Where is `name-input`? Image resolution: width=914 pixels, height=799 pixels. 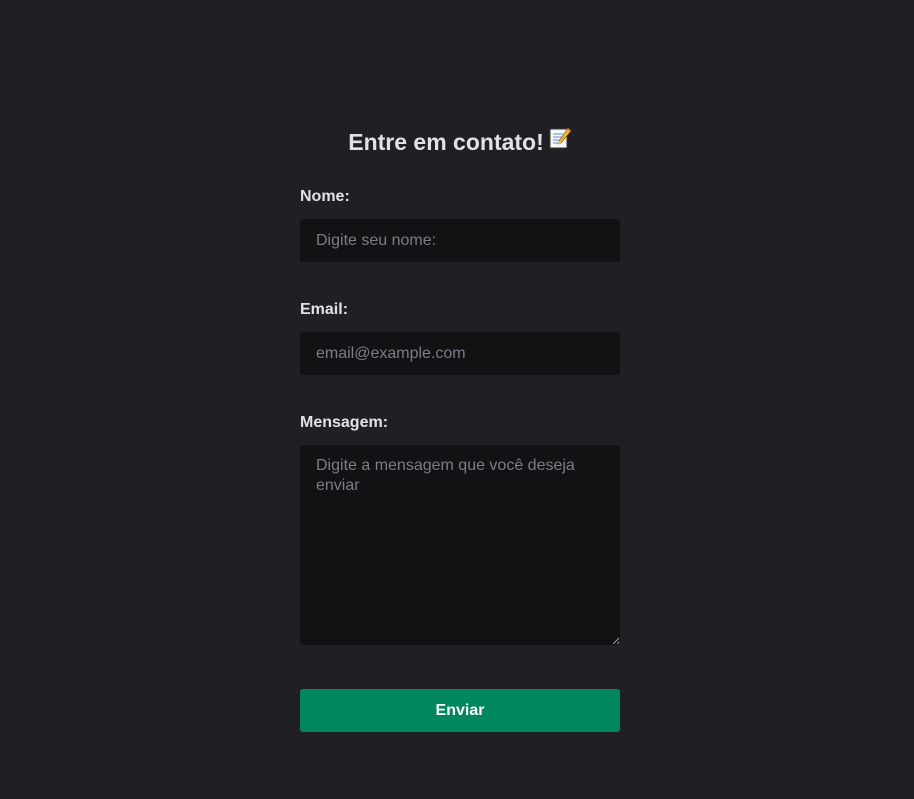 name-input is located at coordinates (460, 240).